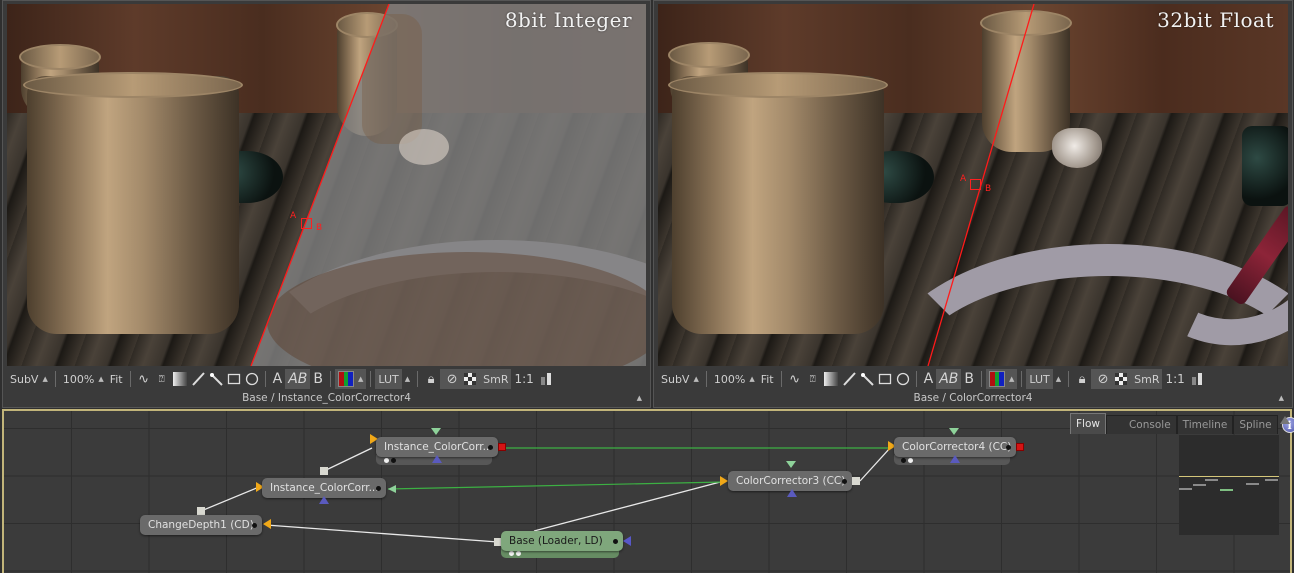 The height and width of the screenshot is (573, 1294). What do you see at coordinates (230, 499) in the screenshot?
I see `wire-changedepth-to-instance3` at bounding box center [230, 499].